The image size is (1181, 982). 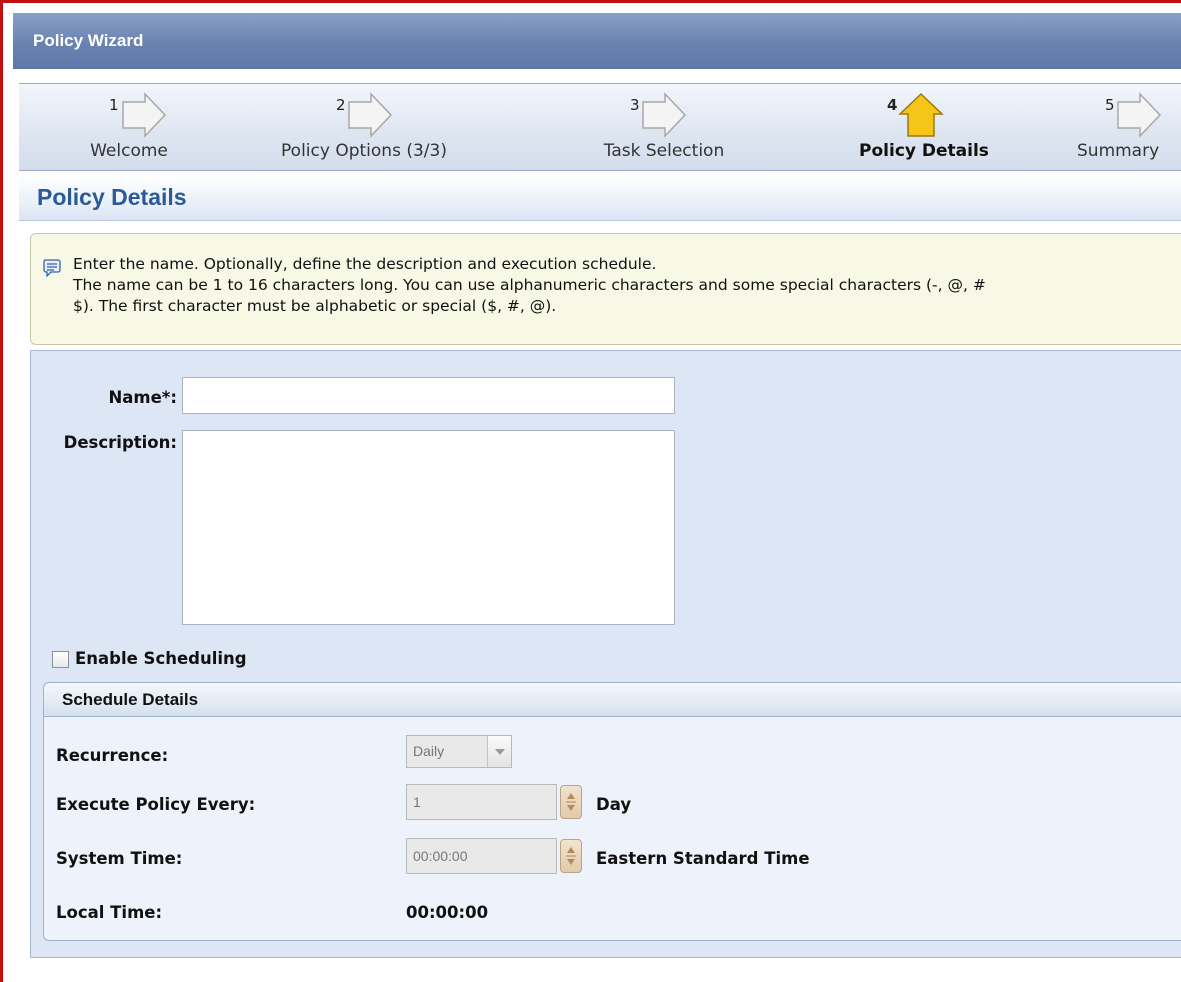 I want to click on step-number: 2, so click(x=341, y=105).